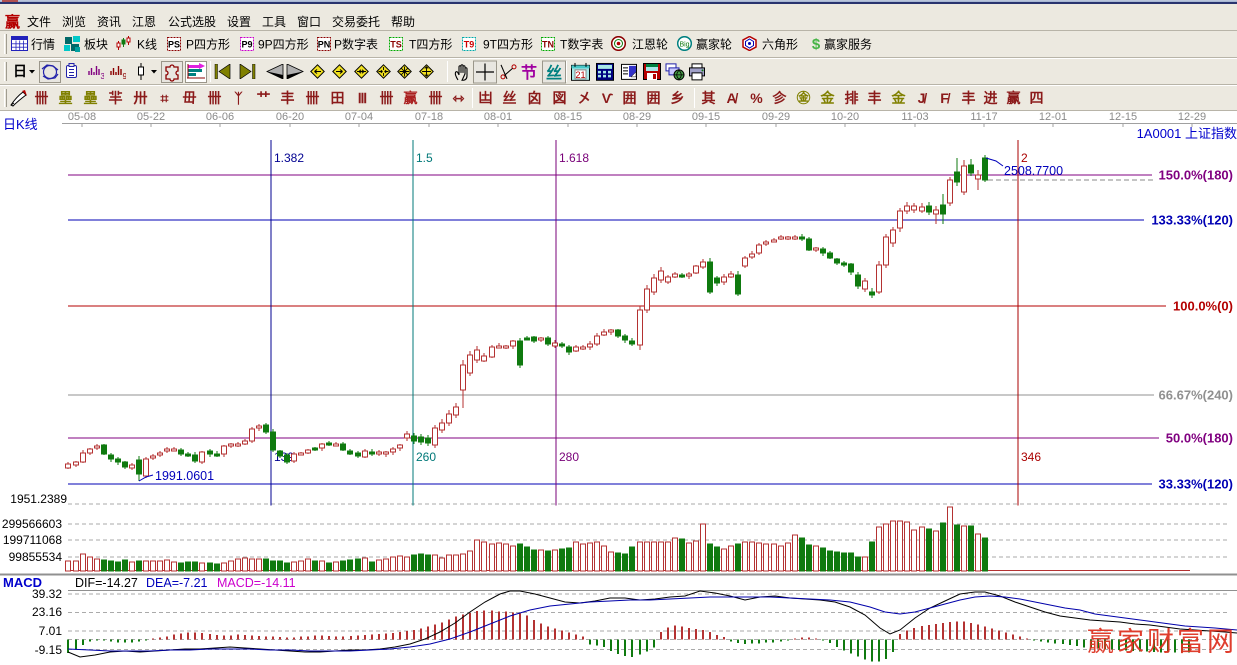 This screenshot has height=665, width=1237. Describe the element at coordinates (324, 44) in the screenshot. I see `svg-text: PN` at that location.